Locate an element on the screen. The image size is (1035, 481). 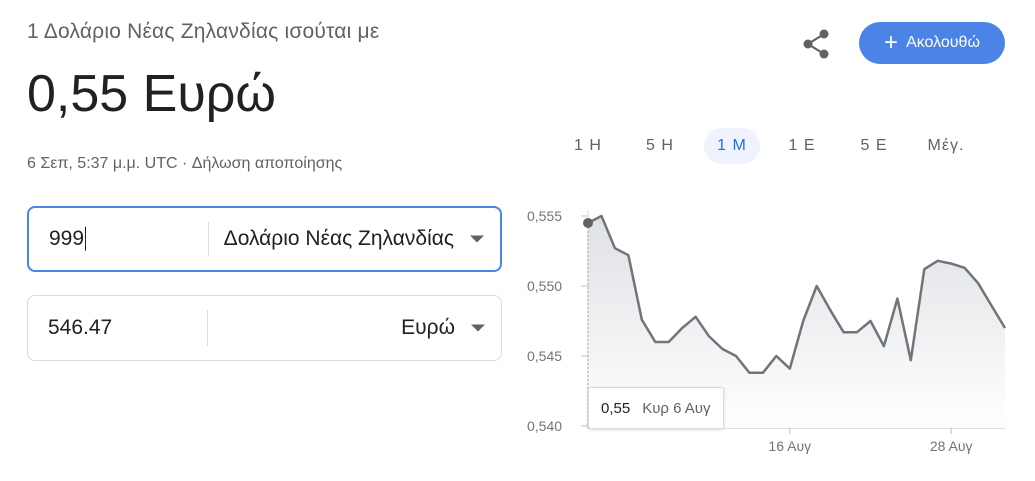
timestamp-line: 6 Σεπ, 5:37 μ.μ. UTC · Δήλωση αποποίησης is located at coordinates (184, 164).